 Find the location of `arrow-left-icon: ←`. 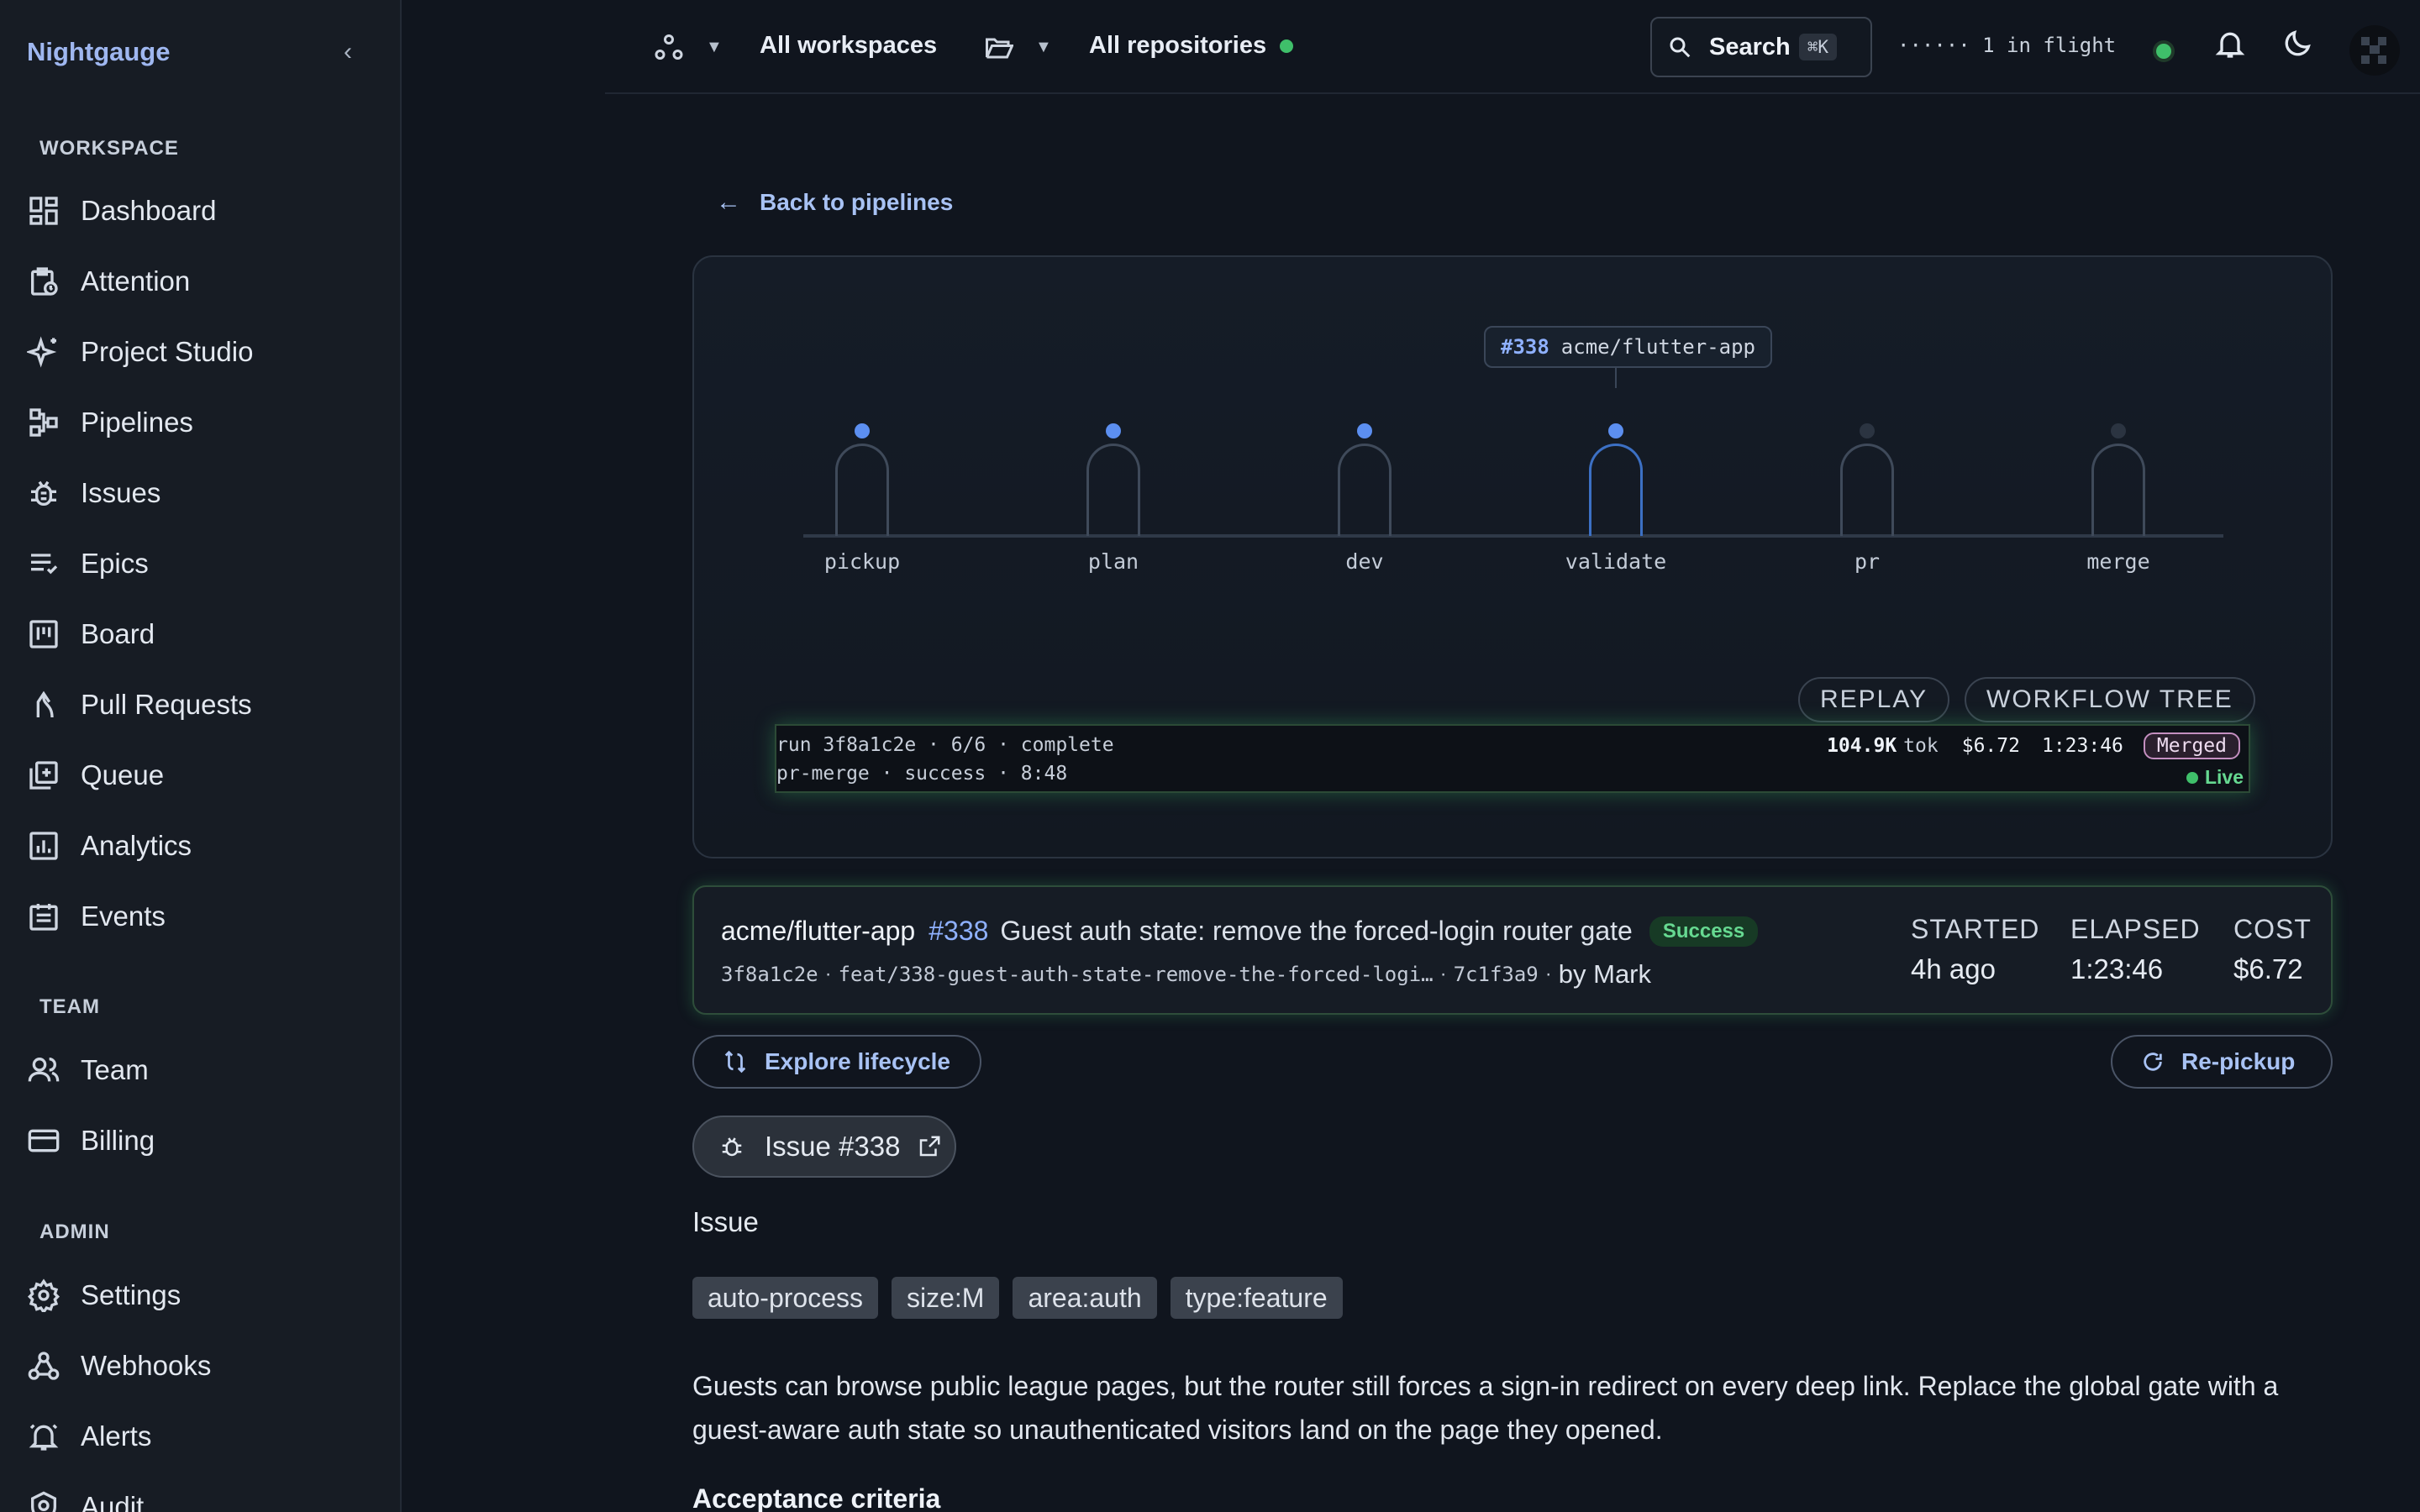

arrow-left-icon: ← is located at coordinates (728, 202).